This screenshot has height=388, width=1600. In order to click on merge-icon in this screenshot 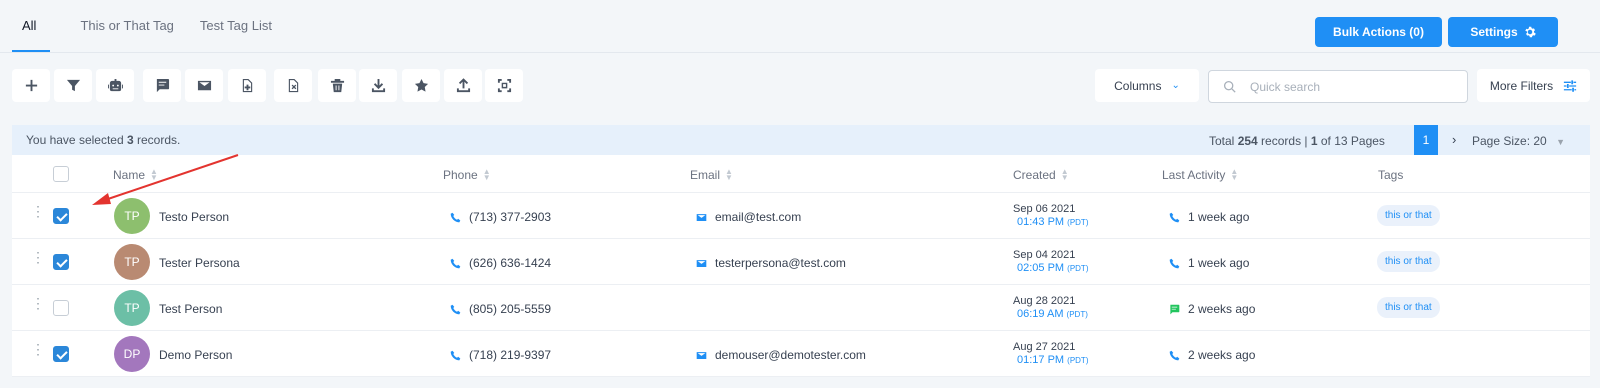, I will do `click(504, 85)`.